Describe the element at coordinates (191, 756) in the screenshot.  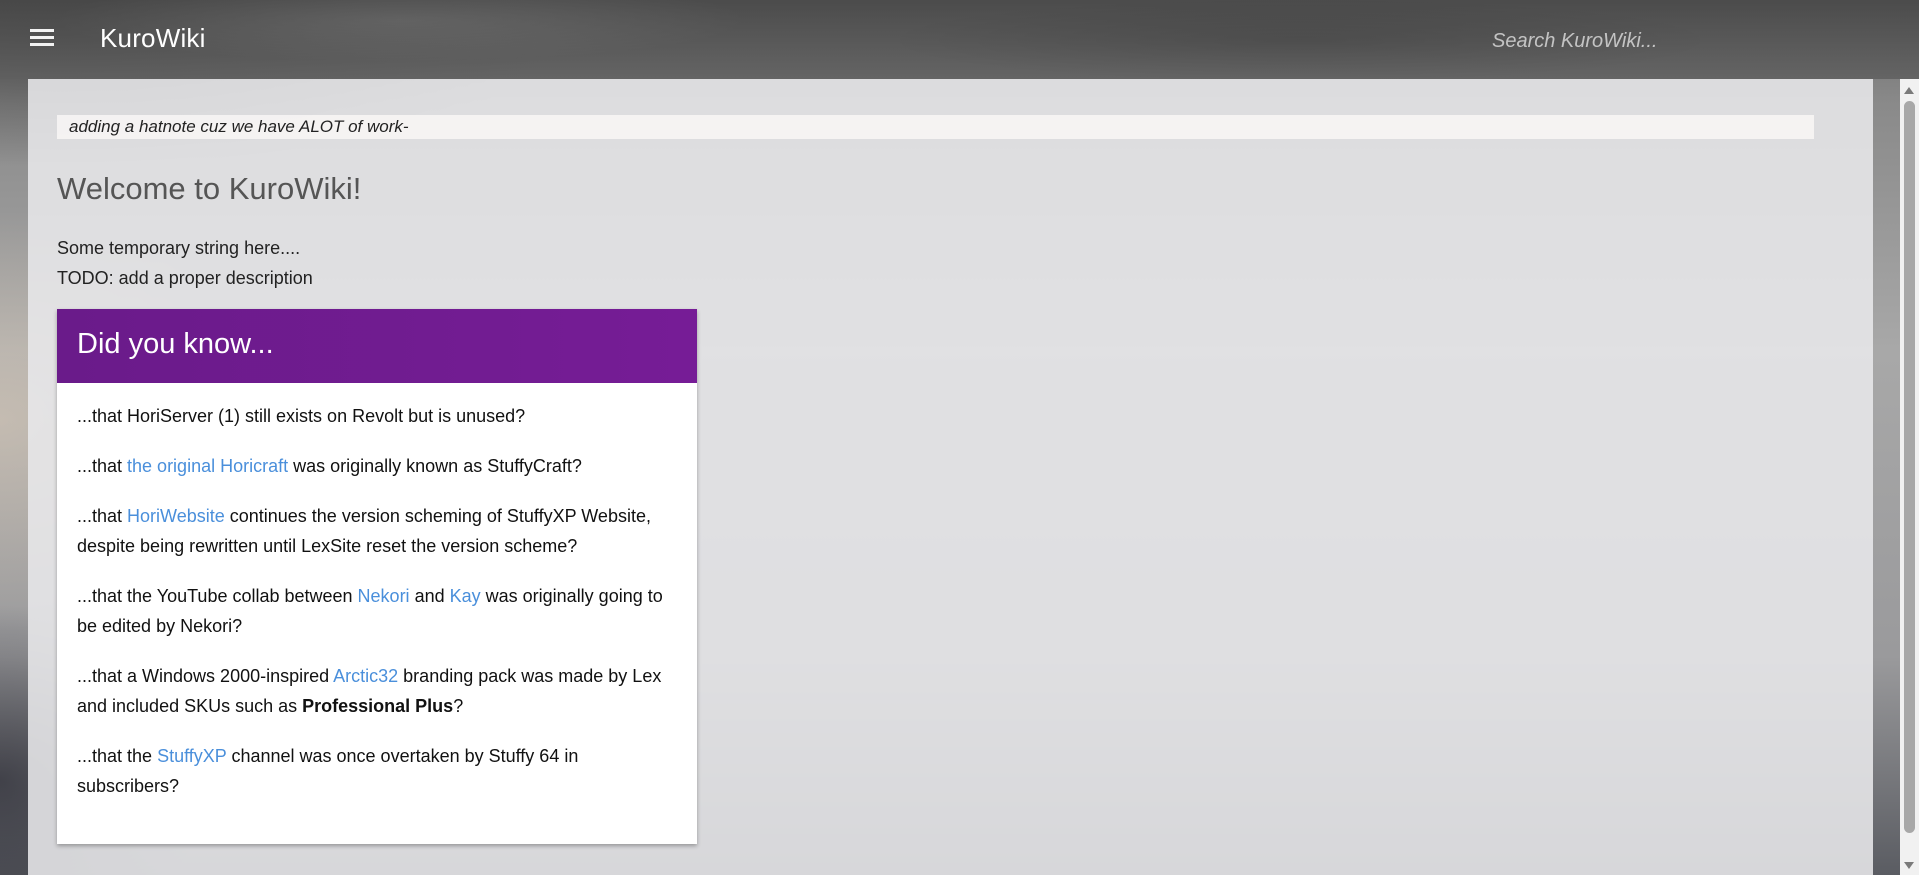
I see `fact-link-stuffyxp: StuffyXP` at that location.